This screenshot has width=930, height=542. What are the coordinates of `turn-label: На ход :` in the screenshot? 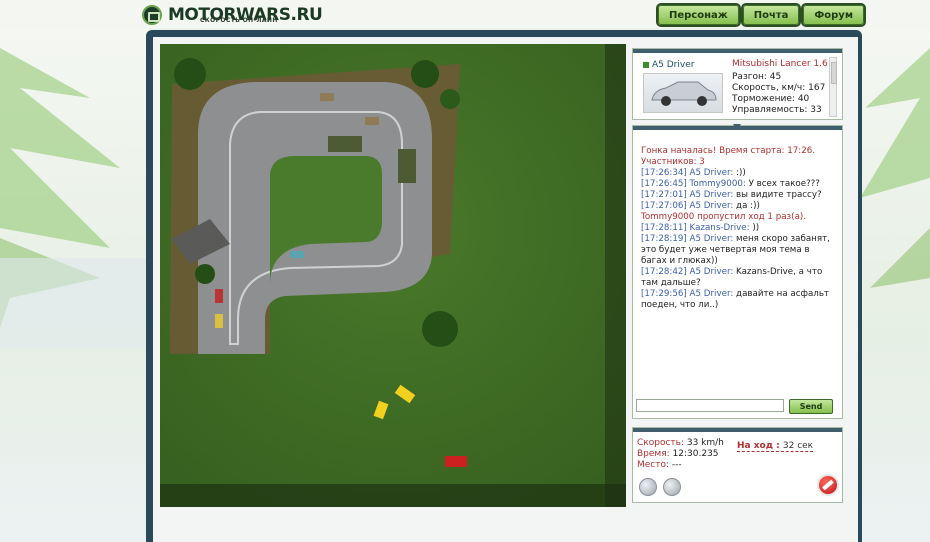 It's located at (758, 446).